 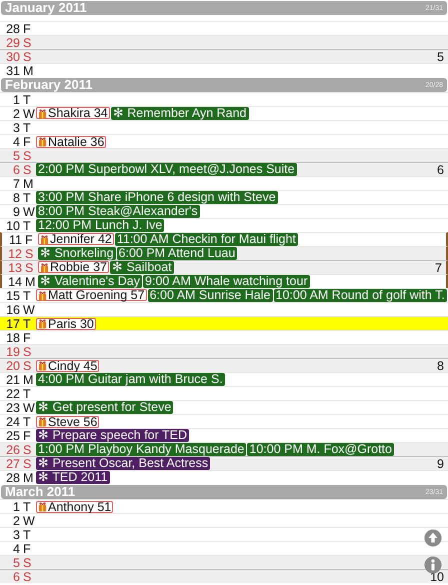 I want to click on day-number: 9, so click(x=16, y=212).